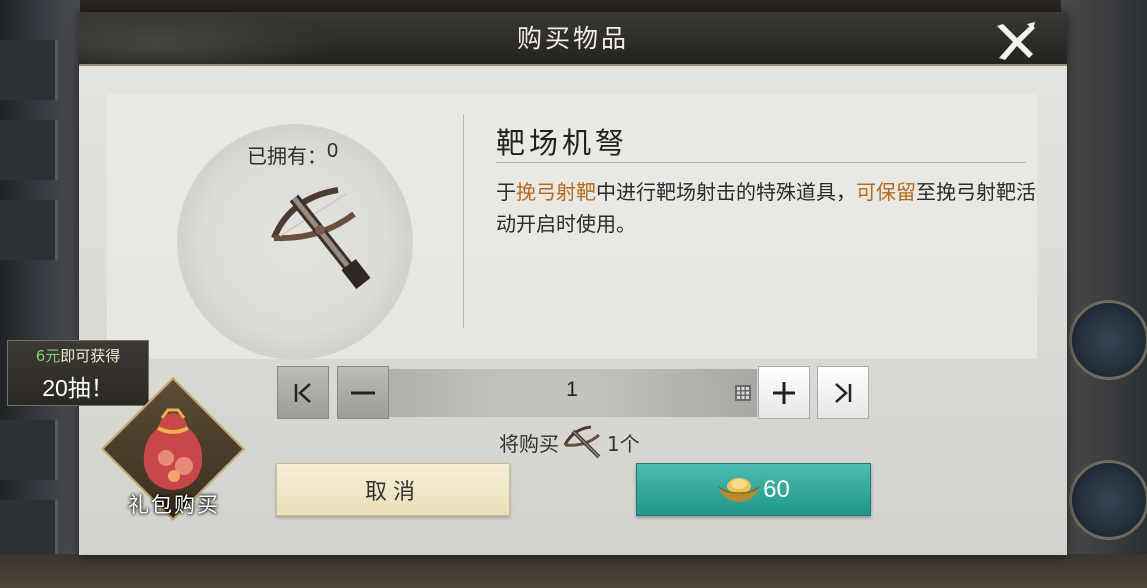 This screenshot has width=1147, height=588. What do you see at coordinates (90, 356) in the screenshot?
I see `promo-line1-suffix: 即可获得` at bounding box center [90, 356].